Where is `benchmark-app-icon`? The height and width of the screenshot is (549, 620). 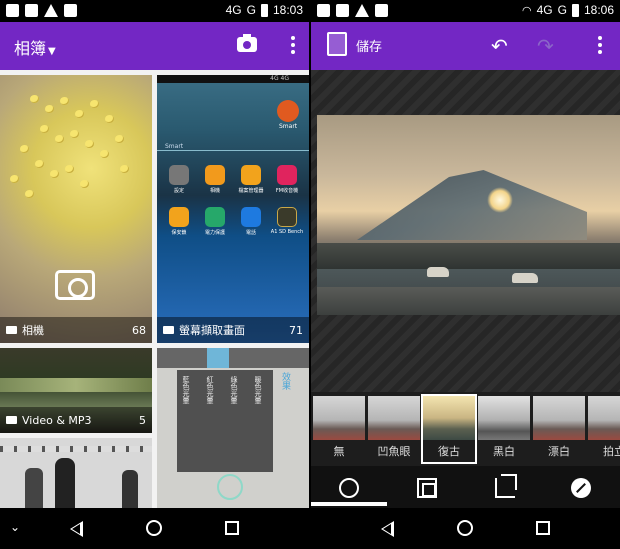
benchmark-app-icon is located at coordinates (287, 217).